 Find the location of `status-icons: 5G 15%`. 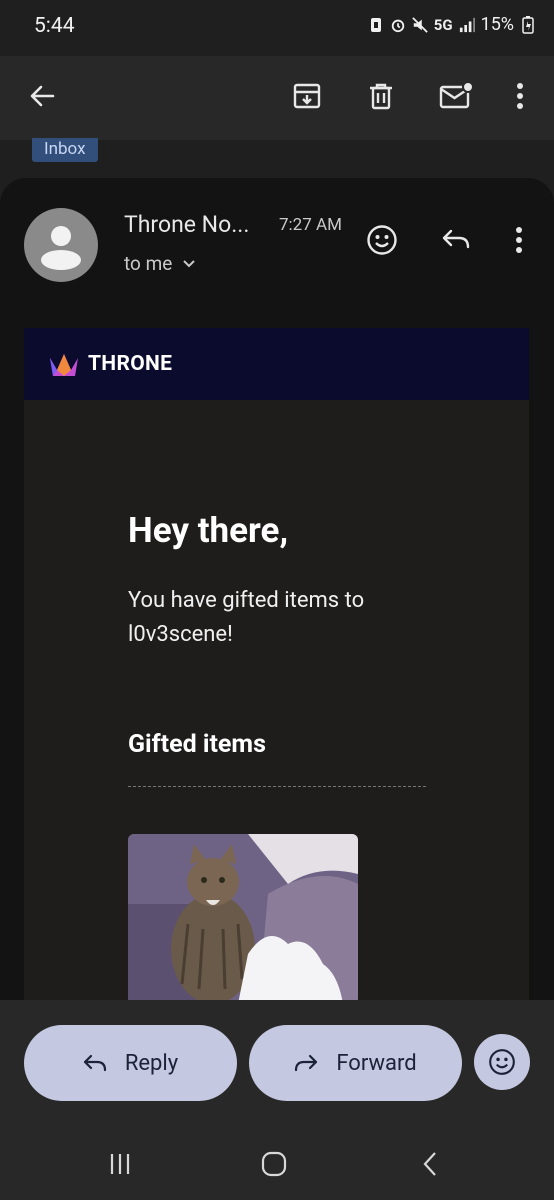

status-icons: 5G 15% is located at coordinates (452, 24).